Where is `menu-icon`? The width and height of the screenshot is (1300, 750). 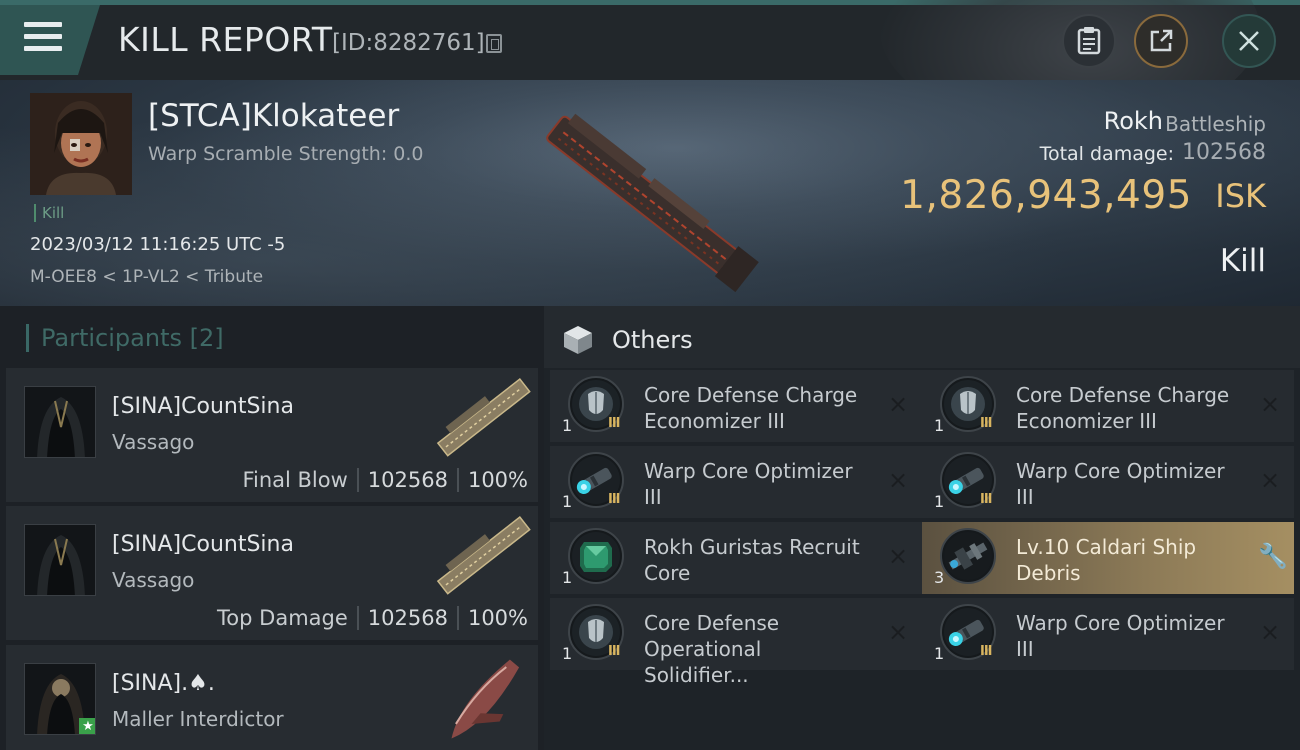
menu-icon is located at coordinates (43, 38).